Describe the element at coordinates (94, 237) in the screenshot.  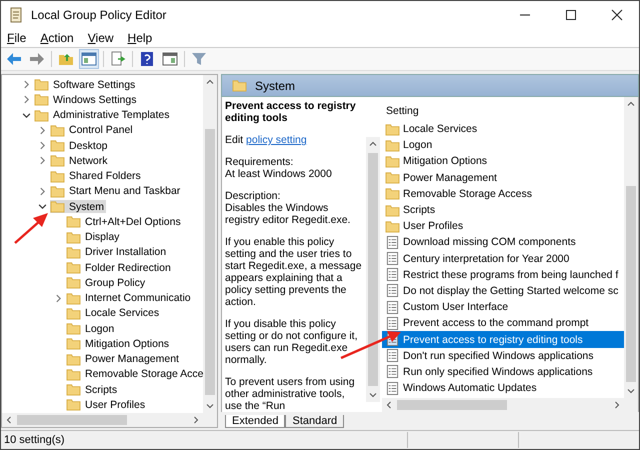
I see `tree-item: Display` at that location.